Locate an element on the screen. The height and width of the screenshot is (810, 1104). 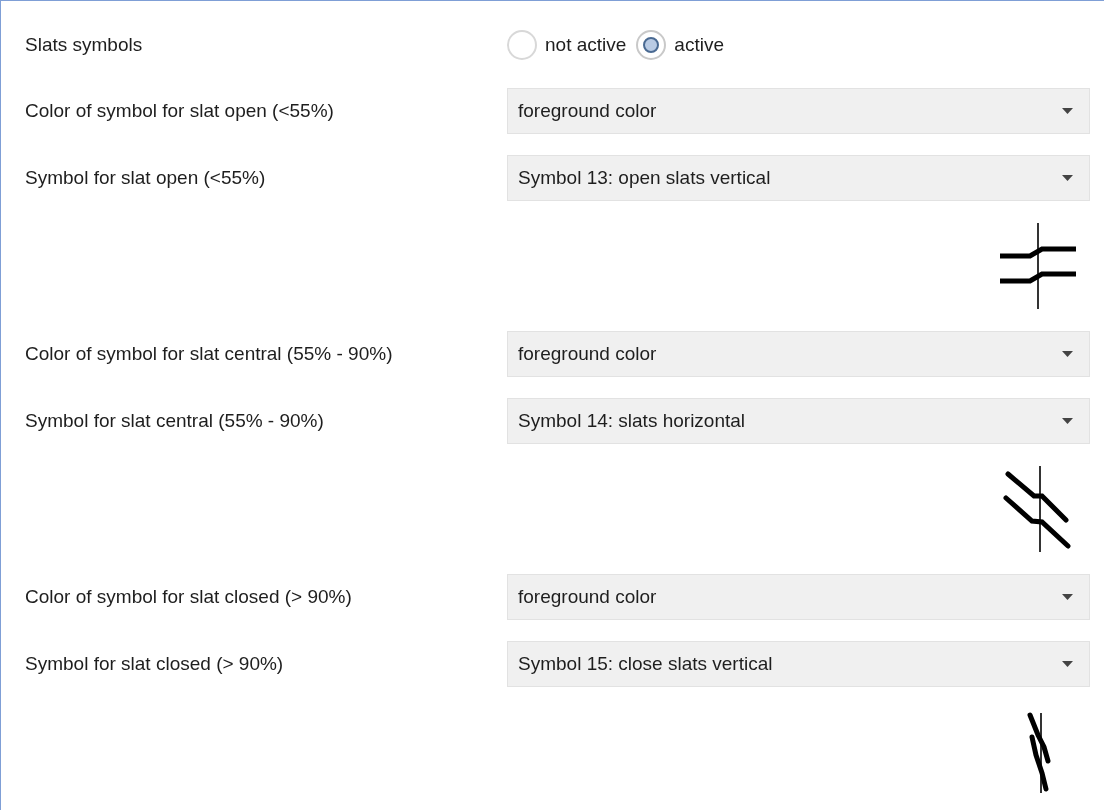
setting-label: Color of symbol for slat central (55% - 90%) is located at coordinates (209, 354).